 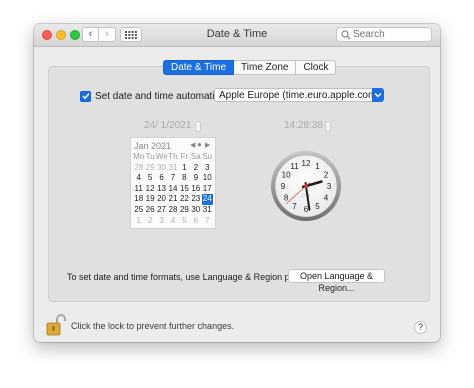 I want to click on time-stepper, so click(x=328, y=126).